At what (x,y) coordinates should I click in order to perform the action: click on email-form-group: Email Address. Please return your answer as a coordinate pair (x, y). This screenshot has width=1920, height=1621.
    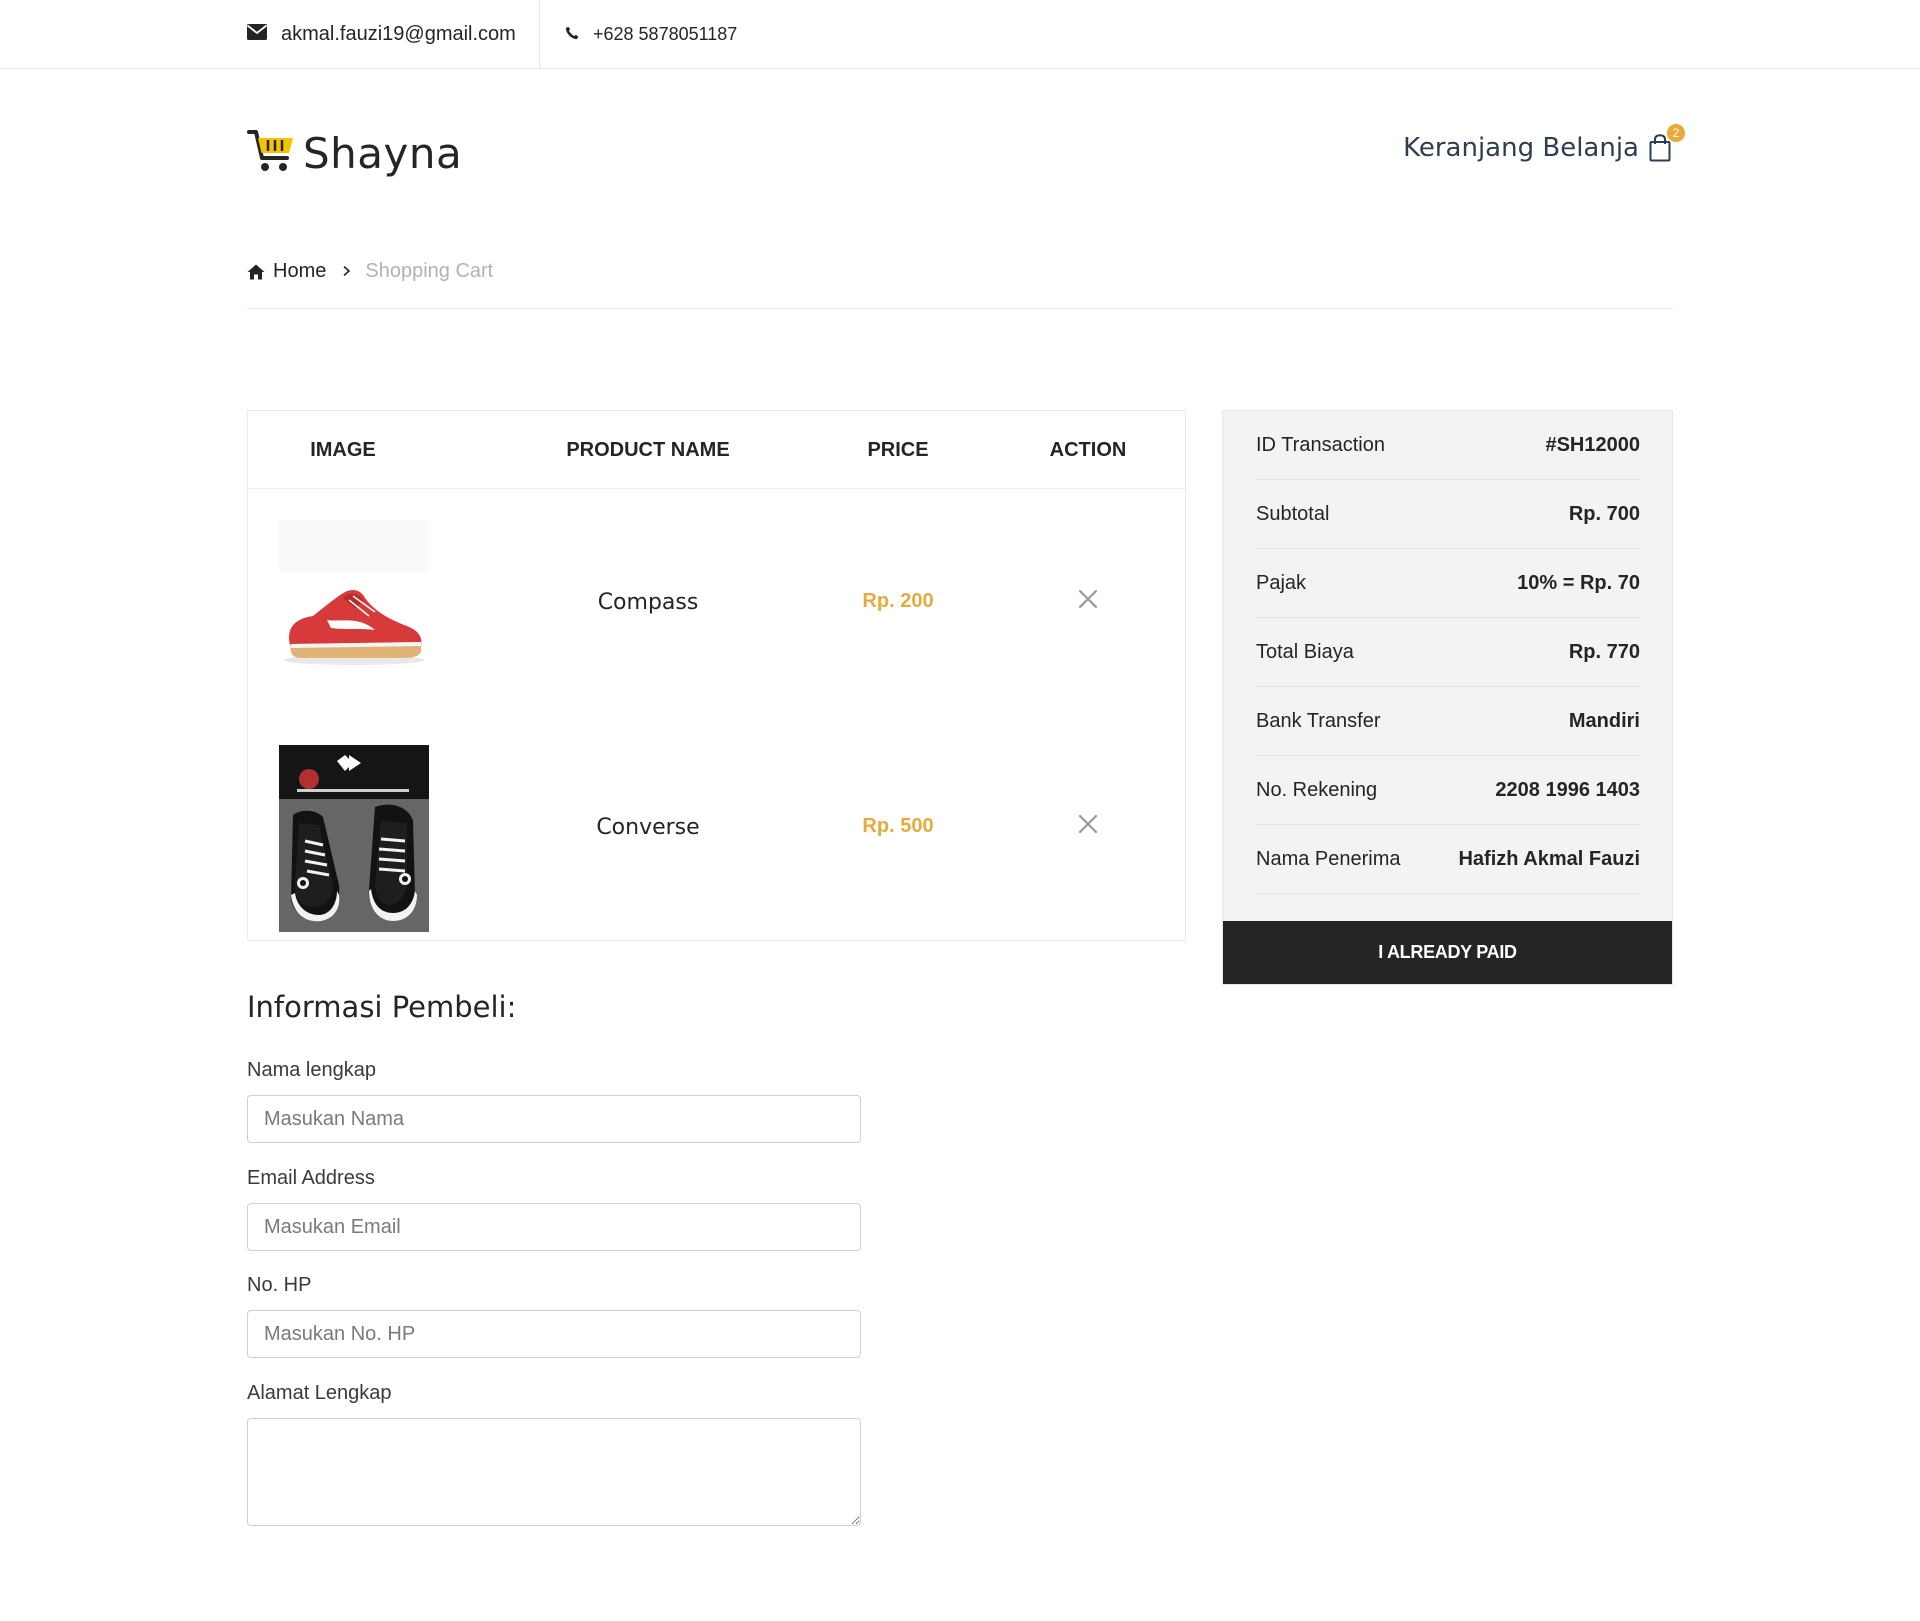
    Looking at the image, I should click on (554, 1209).